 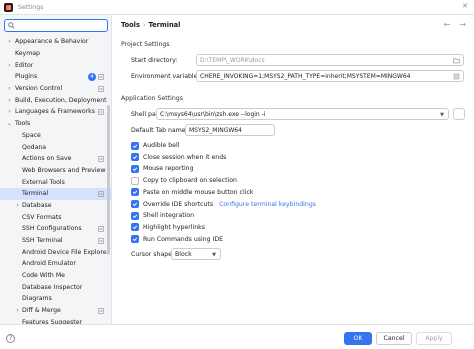 What do you see at coordinates (56, 136) in the screenshot?
I see `sidebar-item: Space` at bounding box center [56, 136].